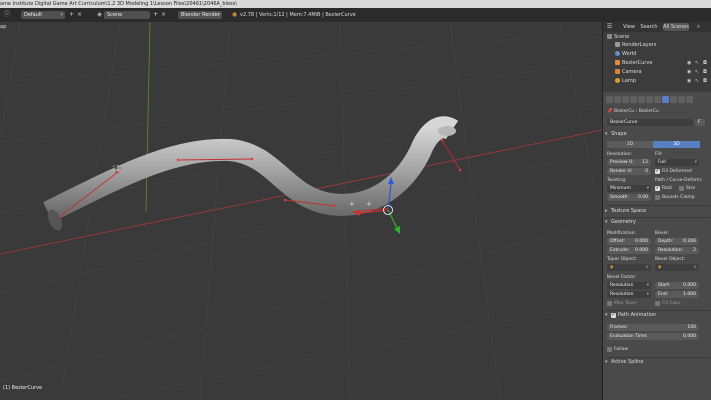 This screenshot has width=711, height=400. I want to click on panel-texture-space-header: ▸ Texture Space, so click(657, 211).